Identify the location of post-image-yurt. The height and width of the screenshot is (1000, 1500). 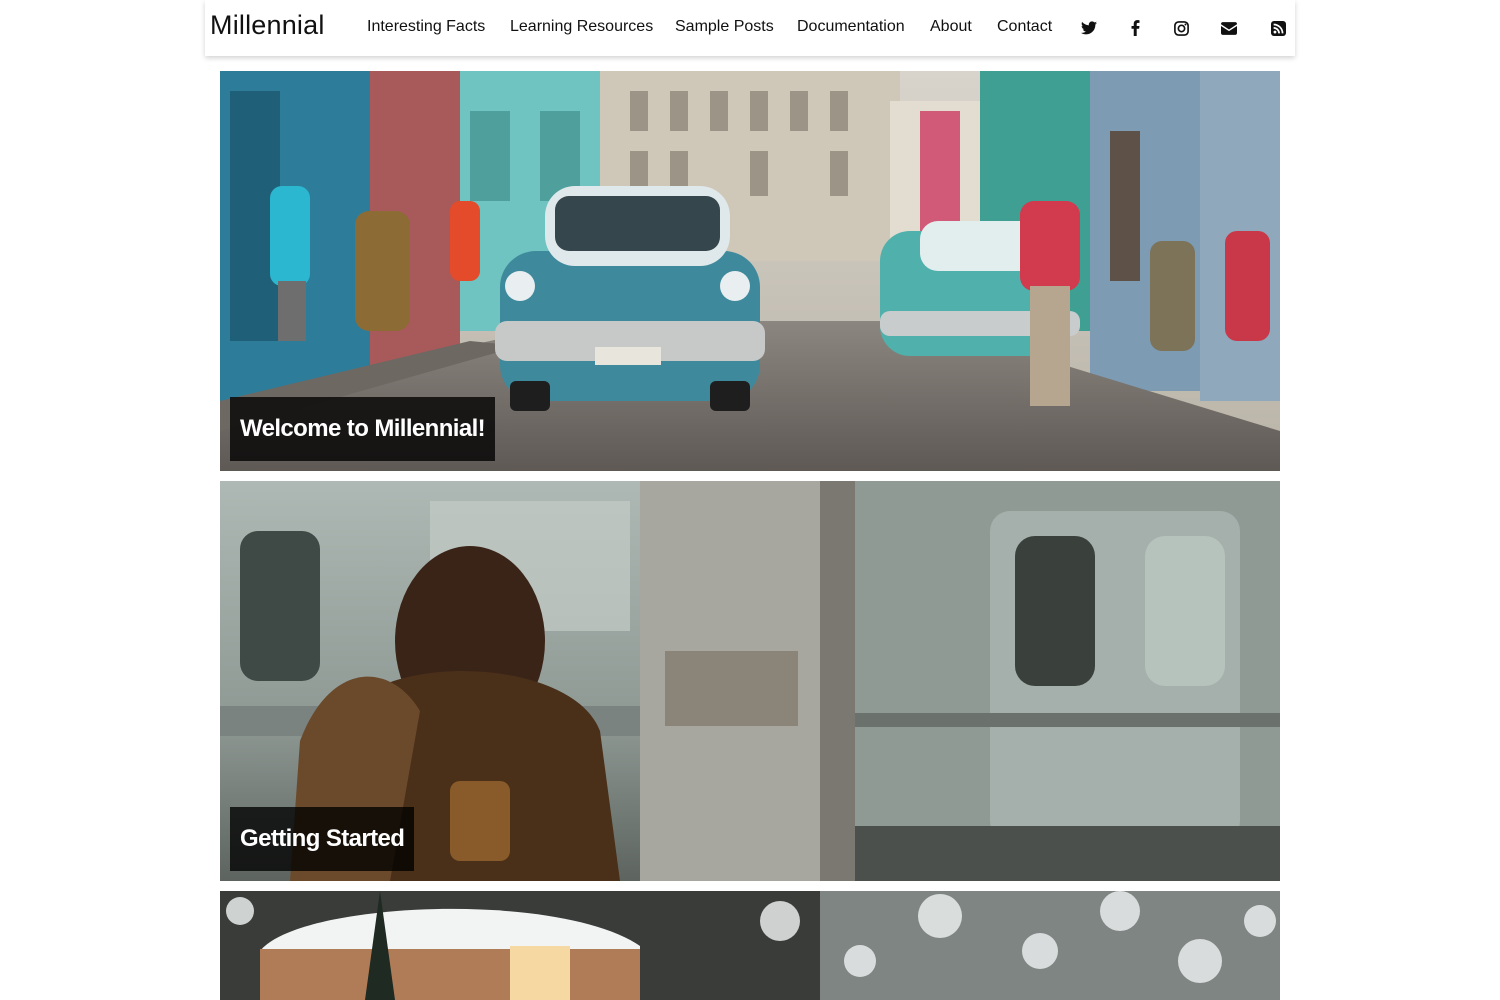
(750, 945).